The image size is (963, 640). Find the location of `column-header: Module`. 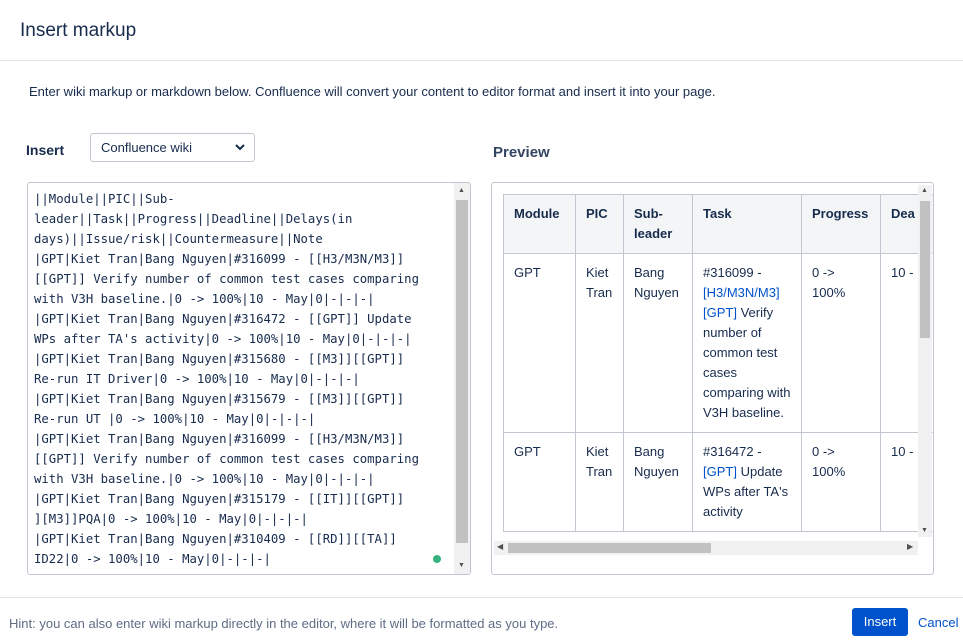

column-header: Module is located at coordinates (539, 224).